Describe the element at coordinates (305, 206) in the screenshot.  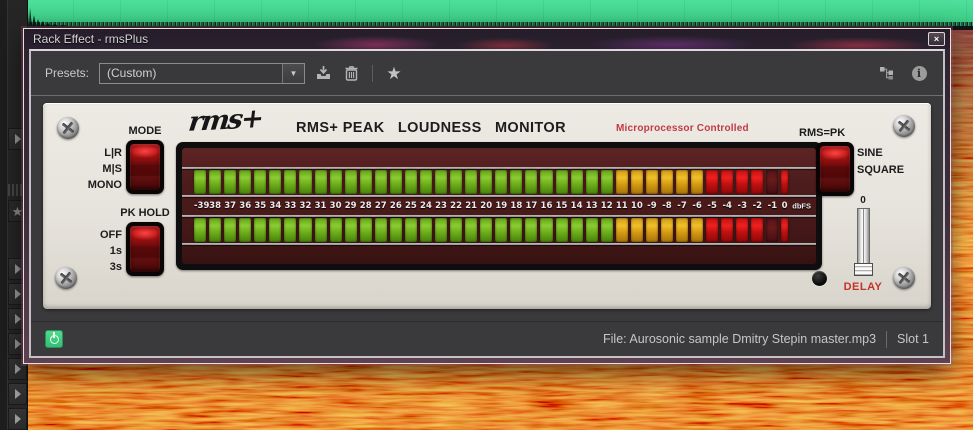
I see `meter-scale-label: 32` at that location.